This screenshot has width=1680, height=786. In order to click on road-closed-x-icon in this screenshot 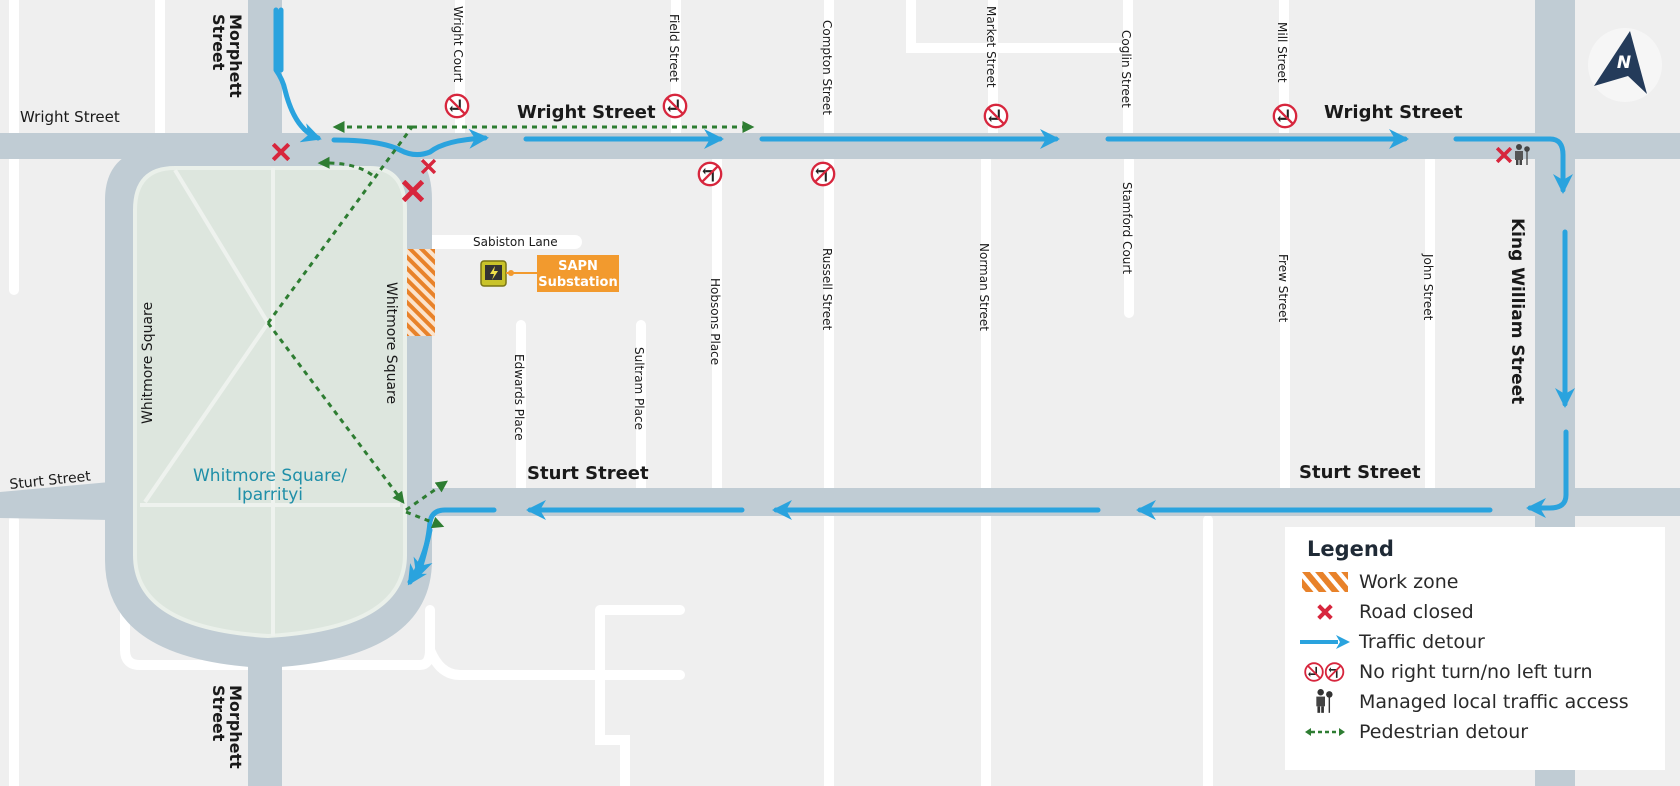, I will do `click(1325, 612)`.